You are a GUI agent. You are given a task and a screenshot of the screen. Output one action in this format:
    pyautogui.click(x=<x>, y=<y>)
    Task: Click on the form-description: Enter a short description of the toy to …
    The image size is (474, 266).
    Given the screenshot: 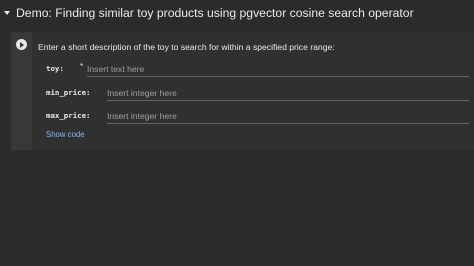 What is the action you would take?
    pyautogui.click(x=186, y=47)
    